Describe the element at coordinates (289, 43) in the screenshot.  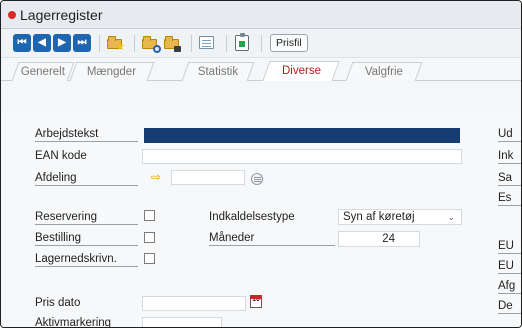
I see `prisfil-button: Prisfil` at that location.